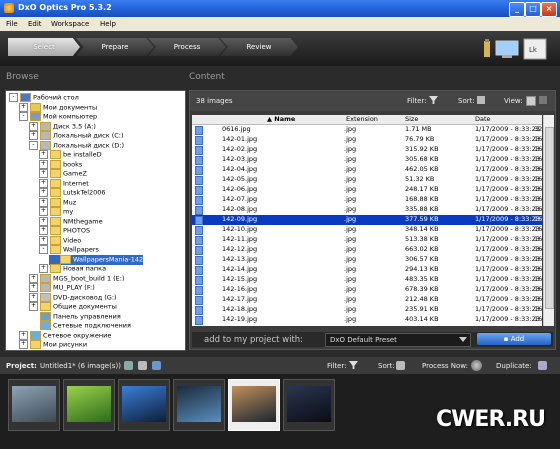 The width and height of the screenshot is (560, 449). What do you see at coordinates (72, 269) in the screenshot?
I see `tree-item: + Новая папка` at bounding box center [72, 269].